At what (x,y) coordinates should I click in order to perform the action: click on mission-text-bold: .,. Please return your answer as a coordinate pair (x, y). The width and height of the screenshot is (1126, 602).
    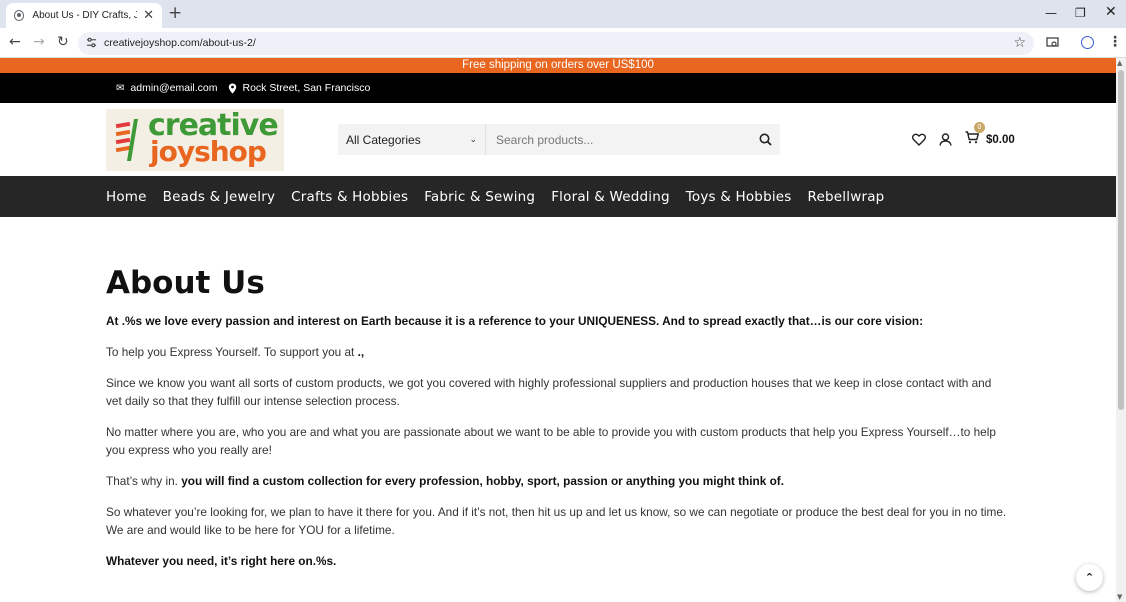
    Looking at the image, I should click on (361, 352).